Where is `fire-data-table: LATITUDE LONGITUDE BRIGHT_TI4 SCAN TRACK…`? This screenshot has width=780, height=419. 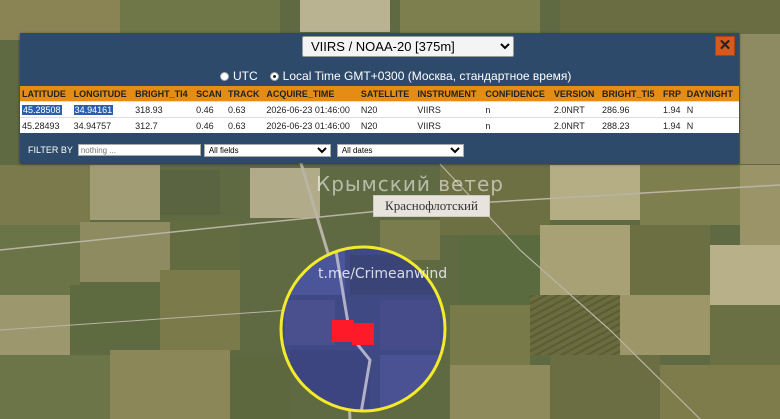 fire-data-table: LATITUDE LONGITUDE BRIGHT_TI4 SCAN TRACK… is located at coordinates (379, 109).